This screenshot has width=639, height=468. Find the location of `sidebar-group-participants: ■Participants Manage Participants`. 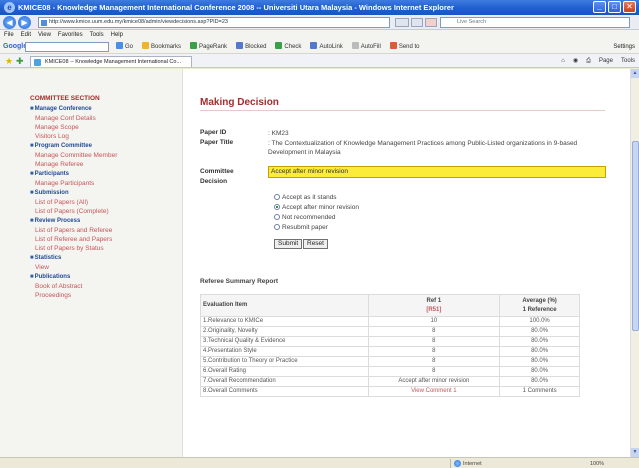

sidebar-group-participants: ■Participants Manage Participants is located at coordinates (106, 179).